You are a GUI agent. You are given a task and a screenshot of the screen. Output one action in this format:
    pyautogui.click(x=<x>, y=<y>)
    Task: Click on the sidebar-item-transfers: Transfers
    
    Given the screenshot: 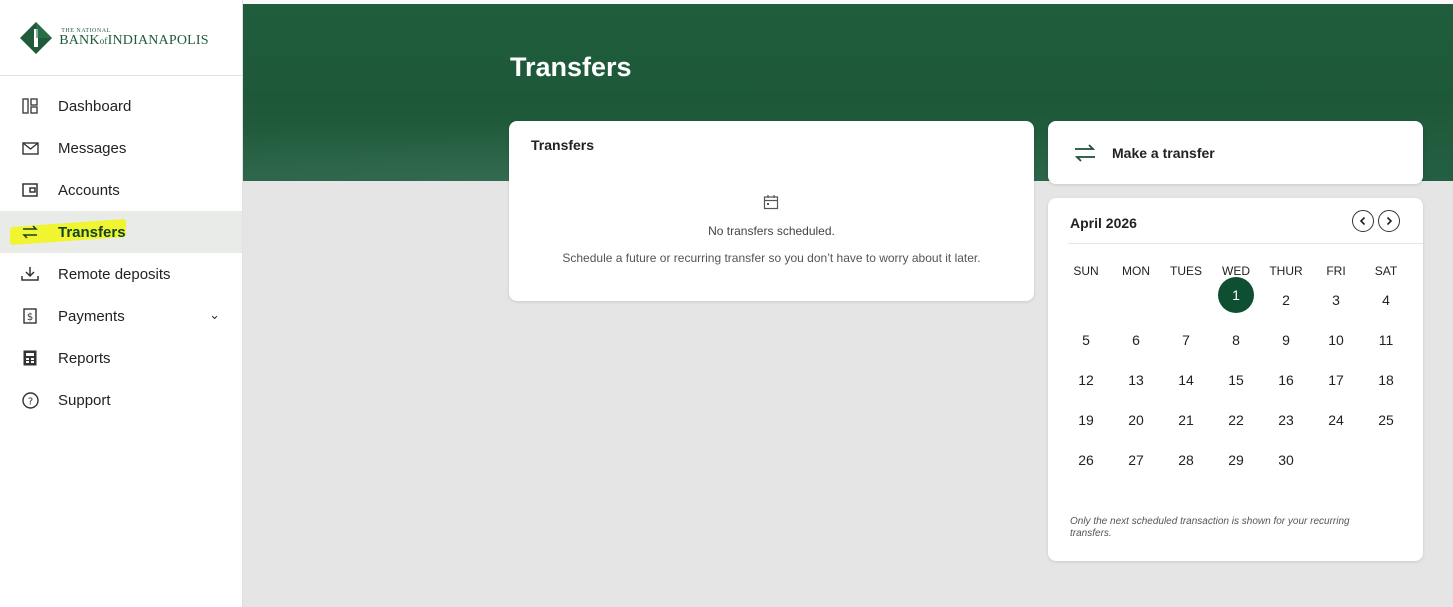 What is the action you would take?
    pyautogui.click(x=121, y=232)
    